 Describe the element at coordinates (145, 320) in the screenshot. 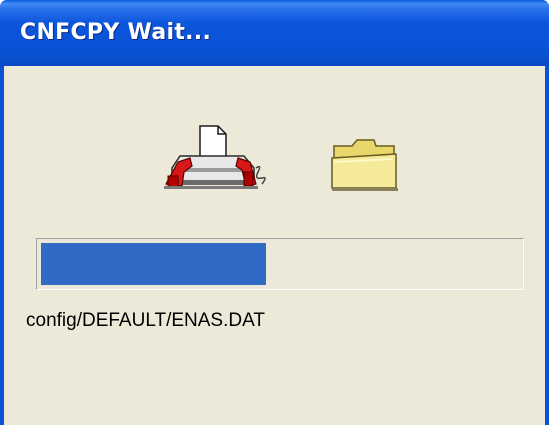

I see `current-file-label: config/DEFAULT/ENAS.DAT` at that location.